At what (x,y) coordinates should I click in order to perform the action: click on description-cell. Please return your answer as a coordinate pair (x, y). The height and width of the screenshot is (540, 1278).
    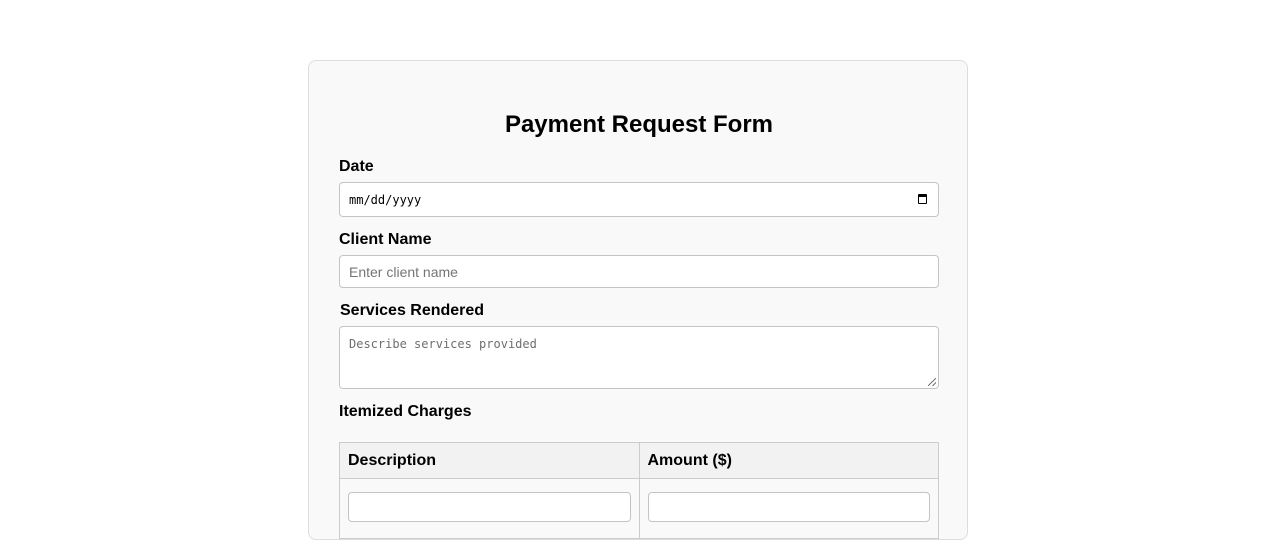
    Looking at the image, I should click on (489, 508).